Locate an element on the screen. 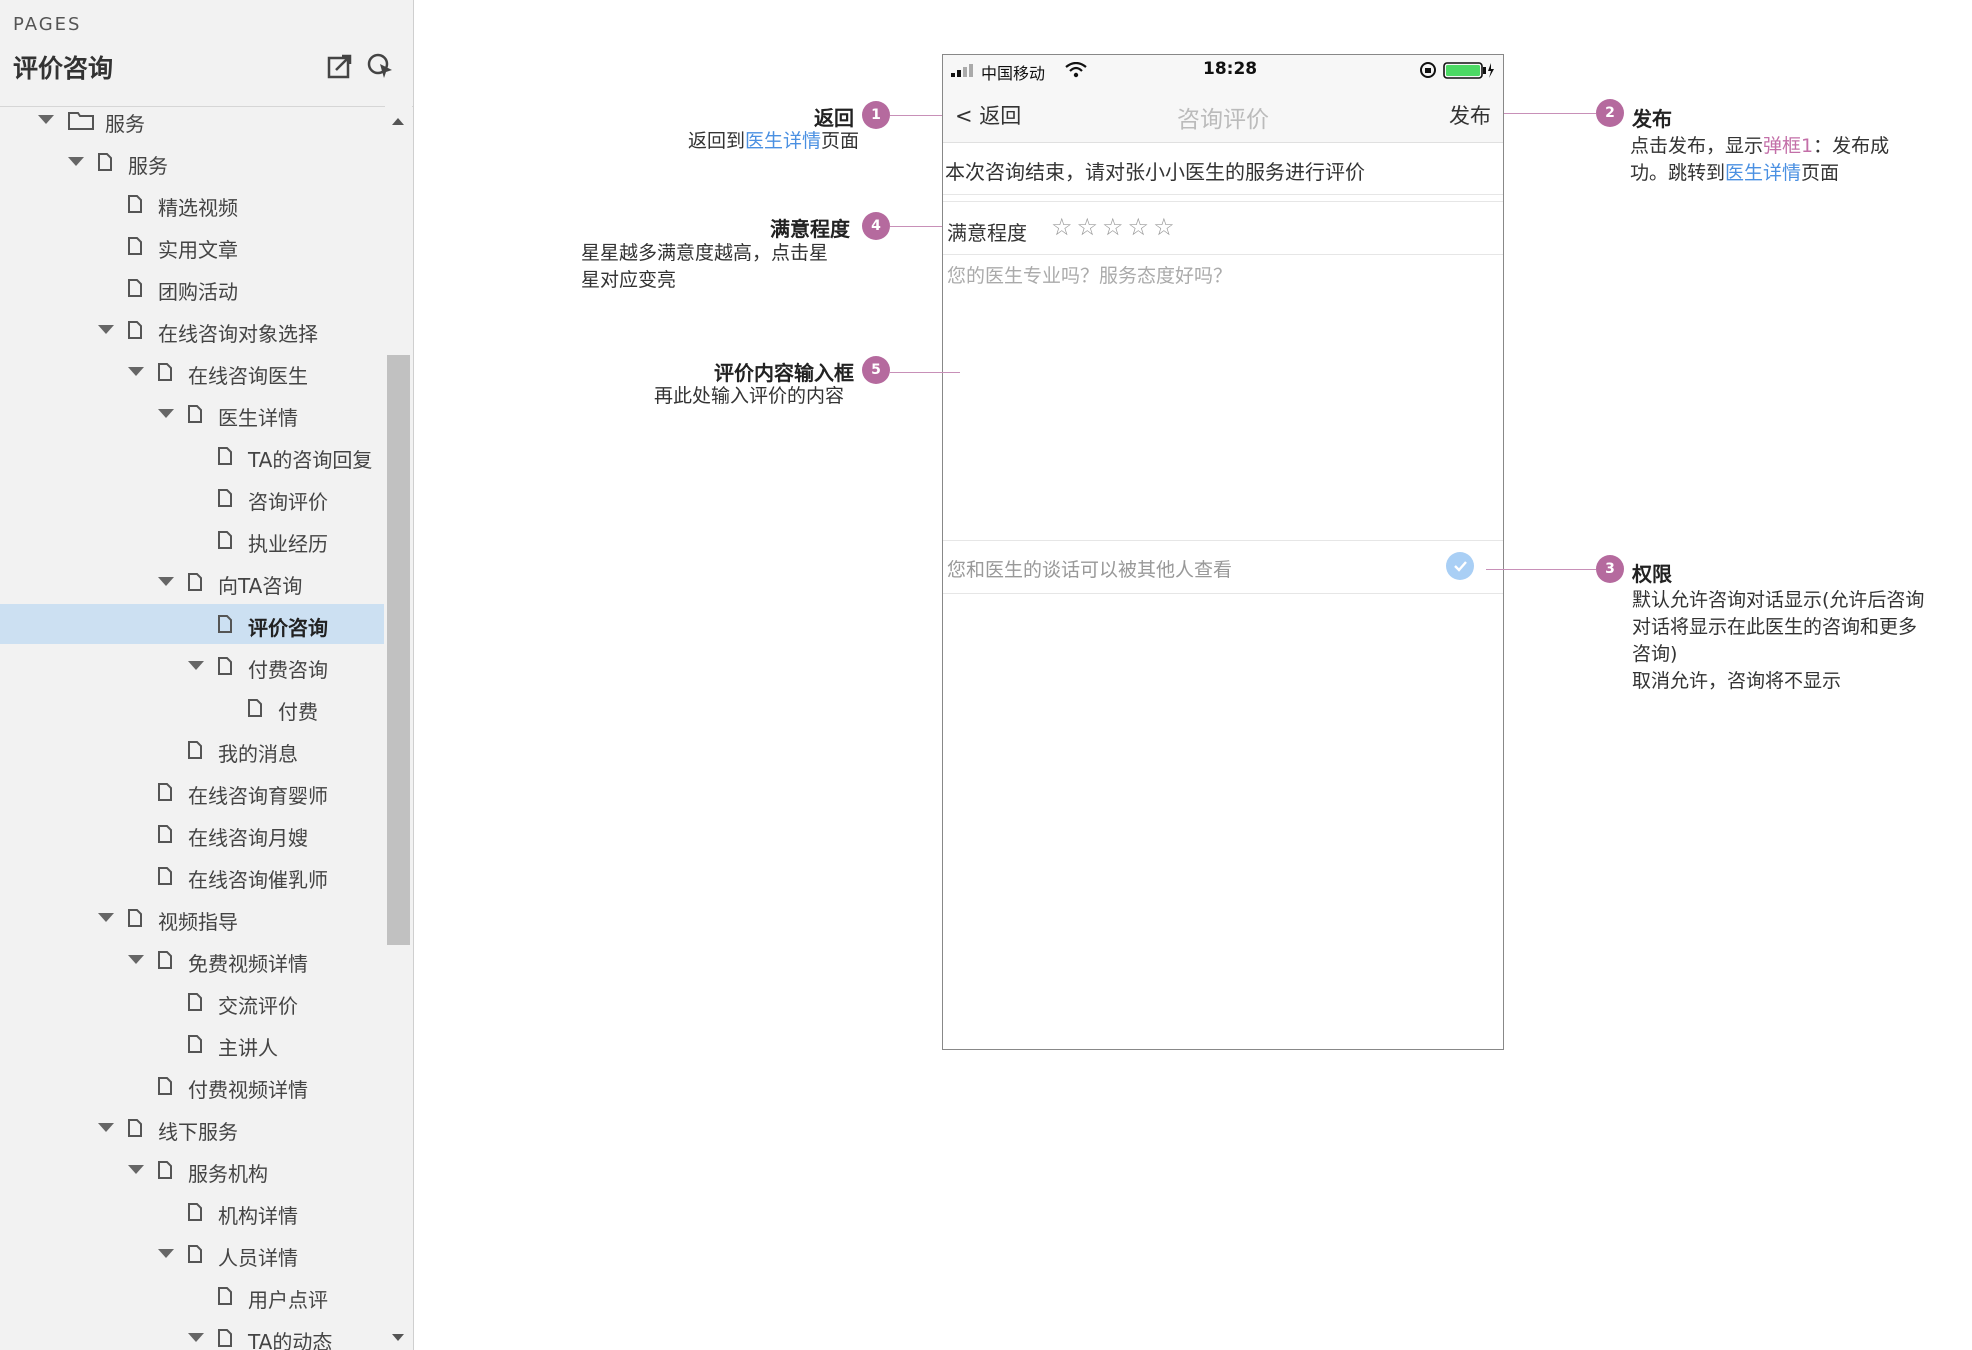  tree-item-label: 服务 is located at coordinates (125, 124).